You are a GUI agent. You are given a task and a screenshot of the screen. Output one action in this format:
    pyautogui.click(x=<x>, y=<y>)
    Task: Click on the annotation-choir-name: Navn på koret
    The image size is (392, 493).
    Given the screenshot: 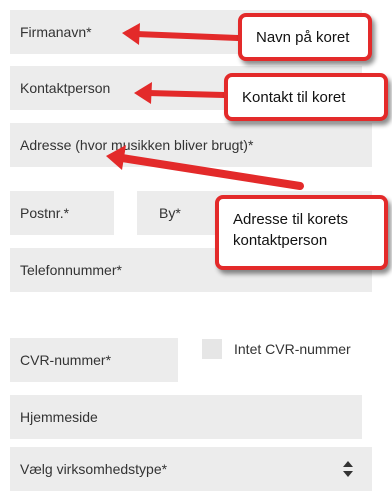 What is the action you would take?
    pyautogui.click(x=305, y=37)
    